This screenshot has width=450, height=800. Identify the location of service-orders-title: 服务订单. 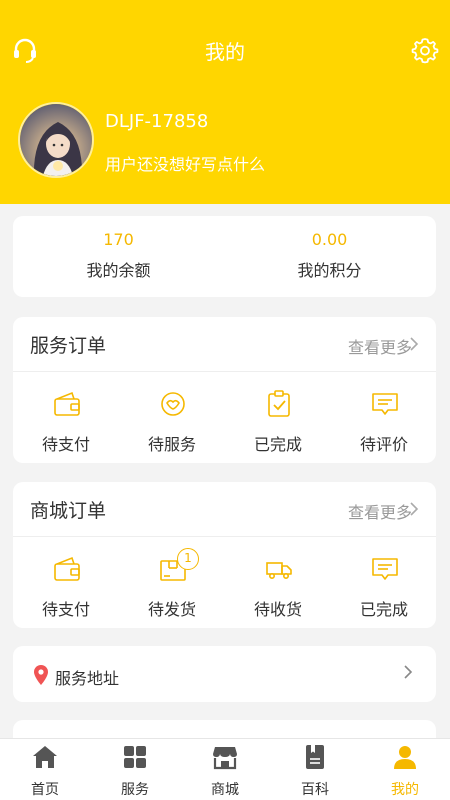
(68, 346).